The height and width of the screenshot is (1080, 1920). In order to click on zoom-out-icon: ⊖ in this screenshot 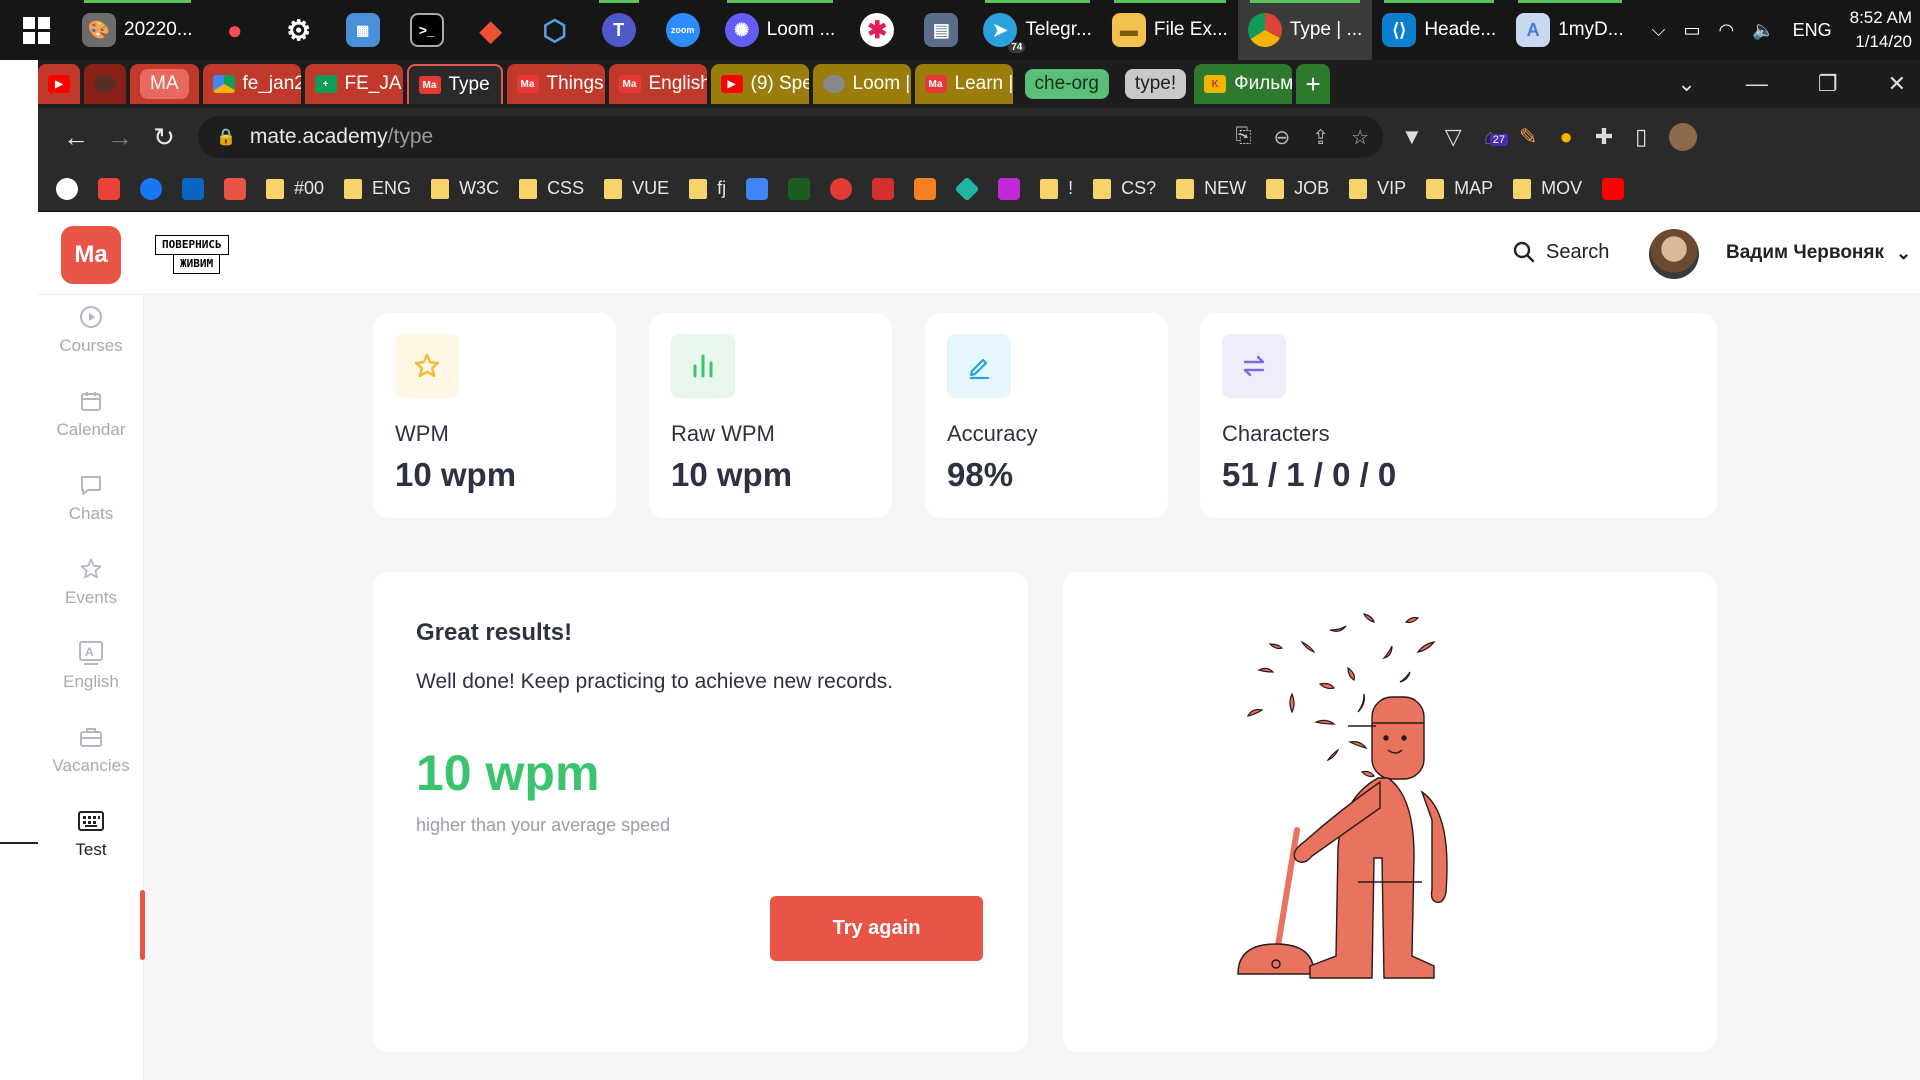, I will do `click(1282, 137)`.